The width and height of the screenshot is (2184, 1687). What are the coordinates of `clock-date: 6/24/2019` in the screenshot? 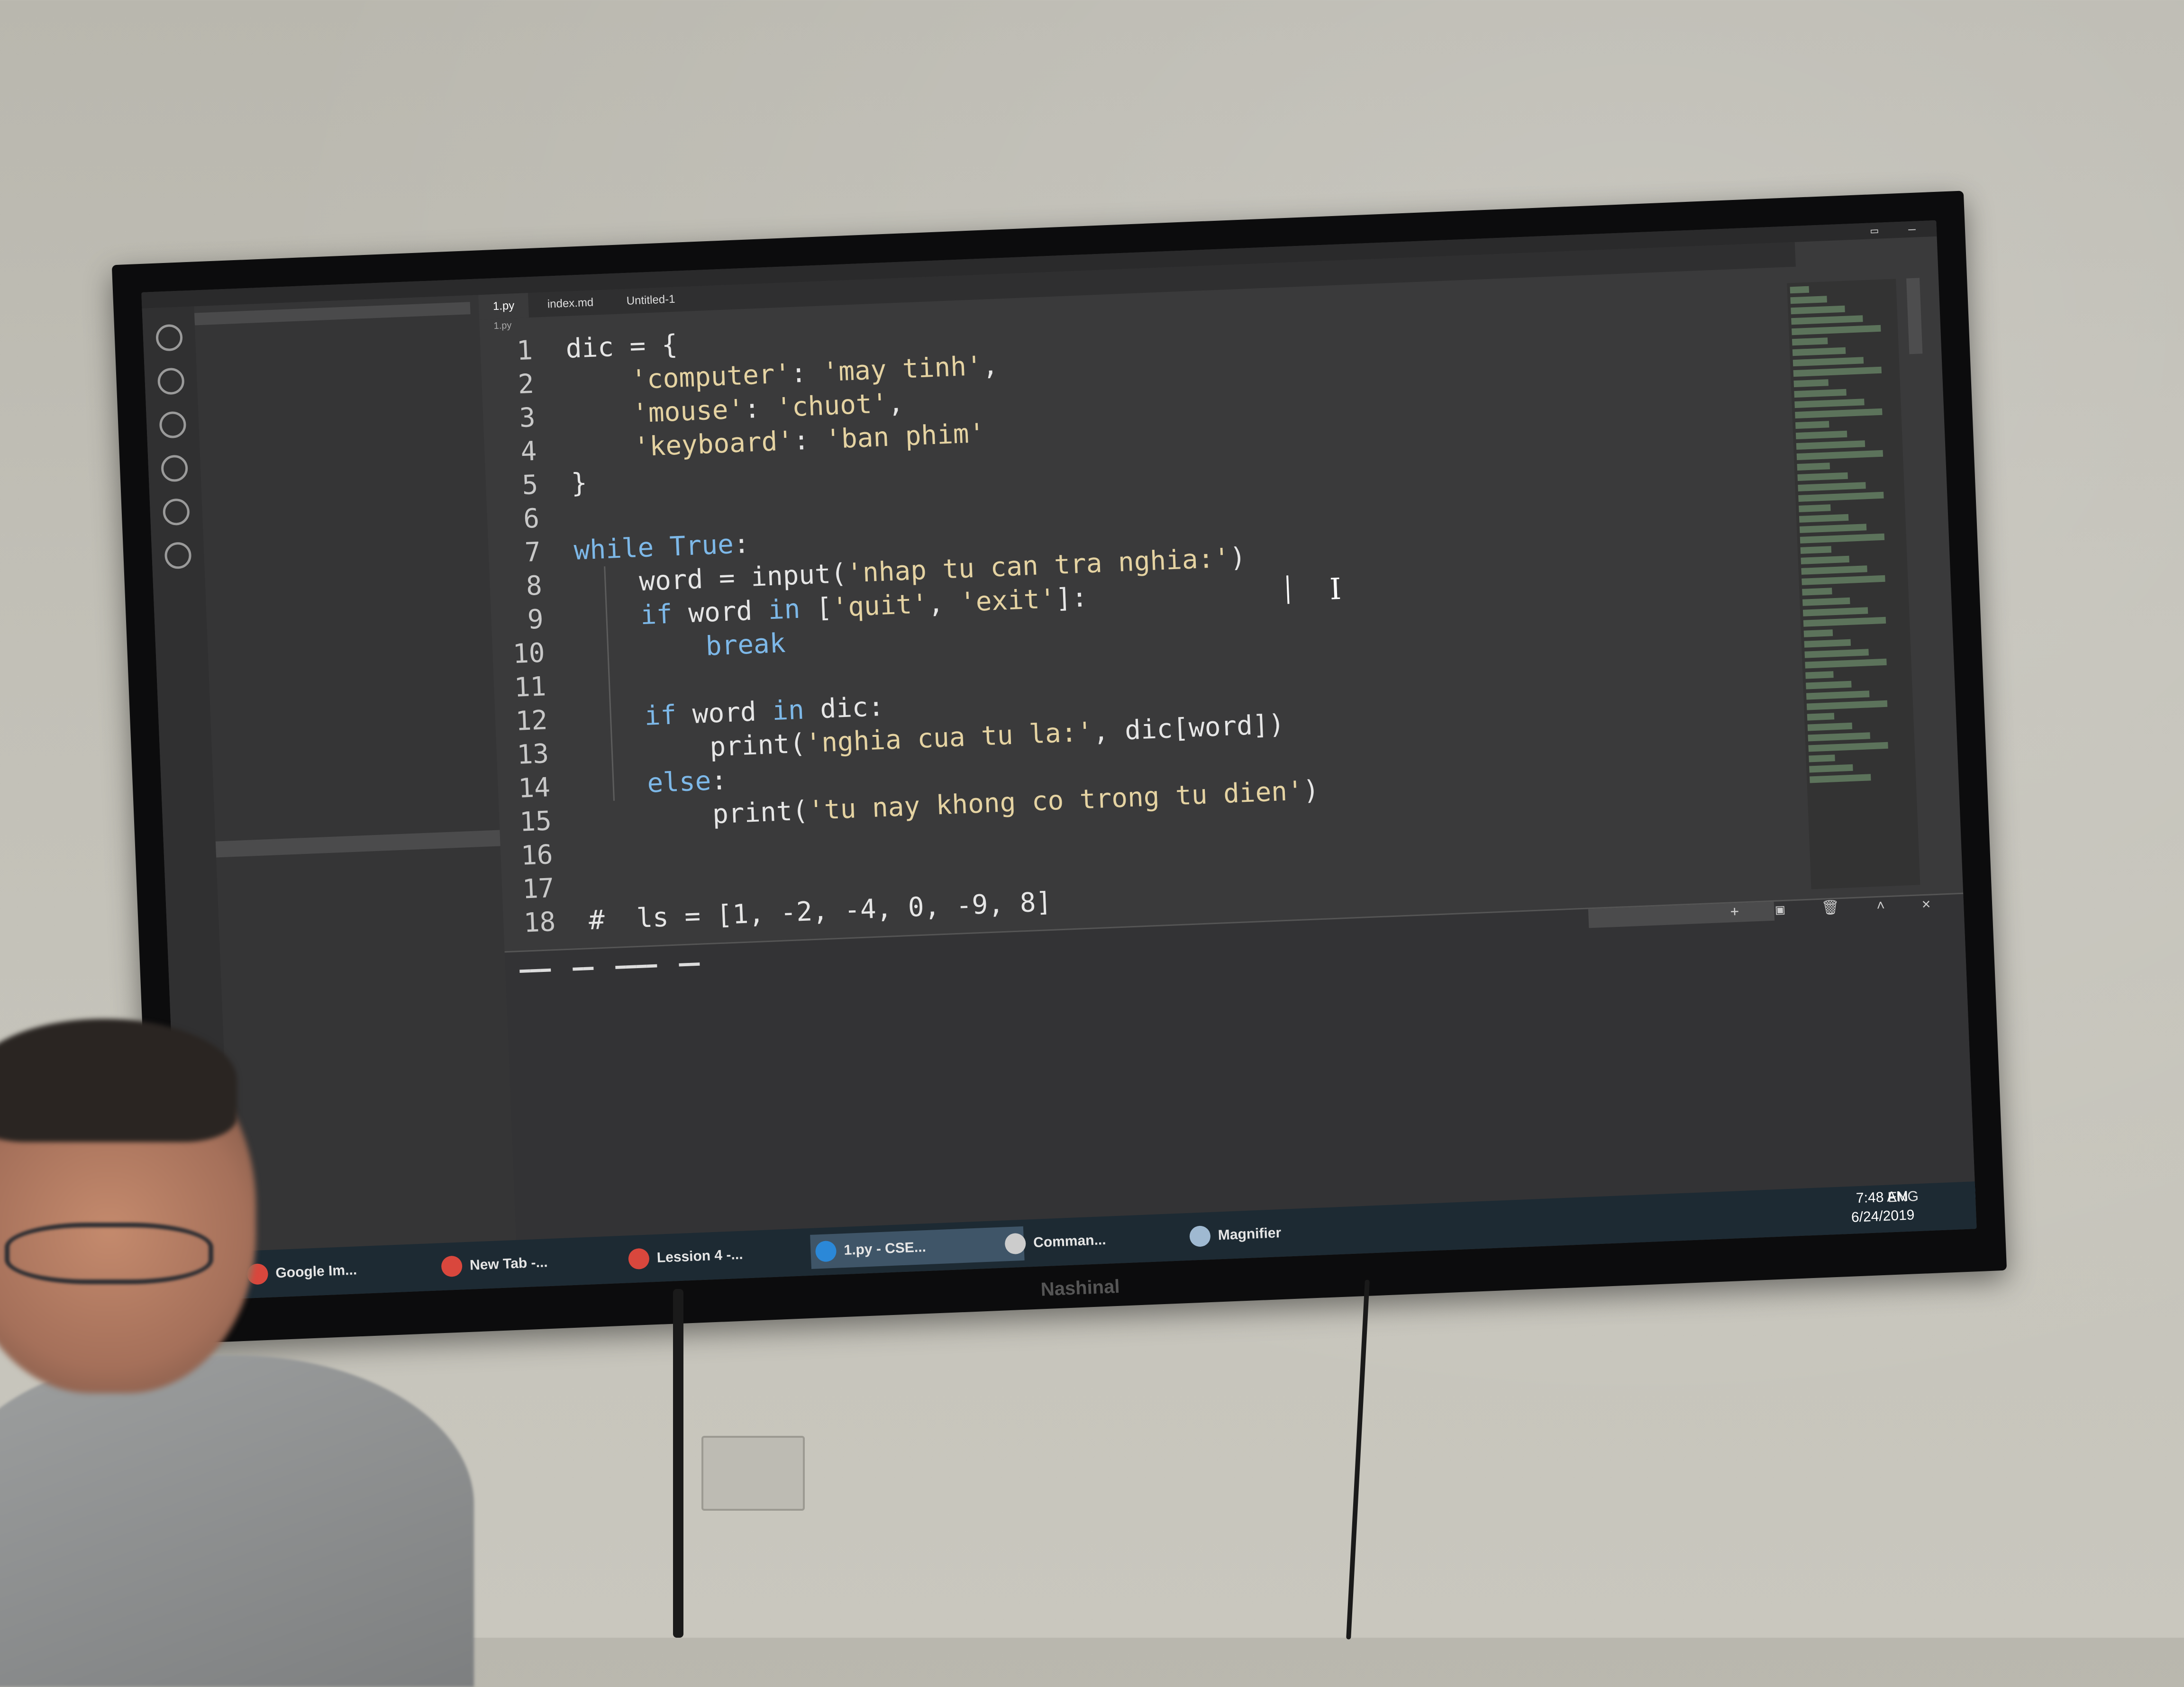 It's located at (1883, 1216).